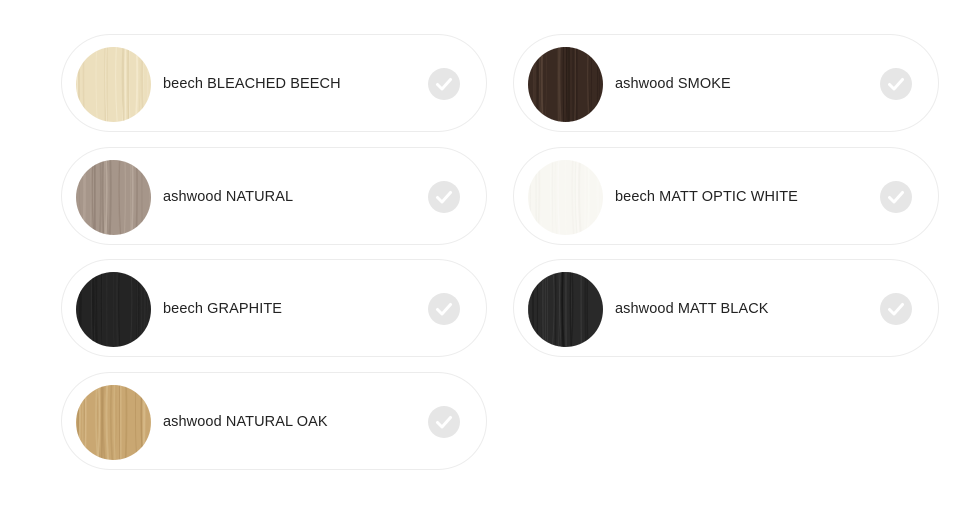 Image resolution: width=966 pixels, height=511 pixels. Describe the element at coordinates (228, 197) in the screenshot. I see `finish-label: ashwood NATURAL` at that location.